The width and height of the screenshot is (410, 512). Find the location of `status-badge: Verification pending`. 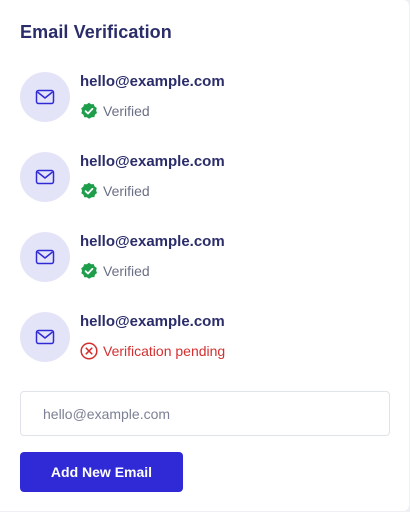

status-badge: Verification pending is located at coordinates (152, 351).